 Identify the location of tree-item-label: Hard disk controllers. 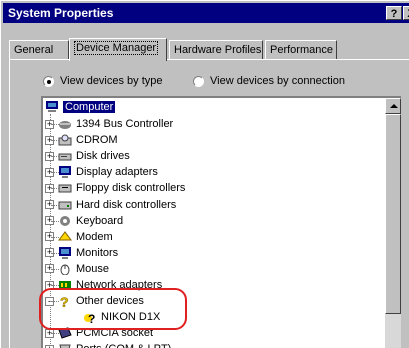
(126, 204).